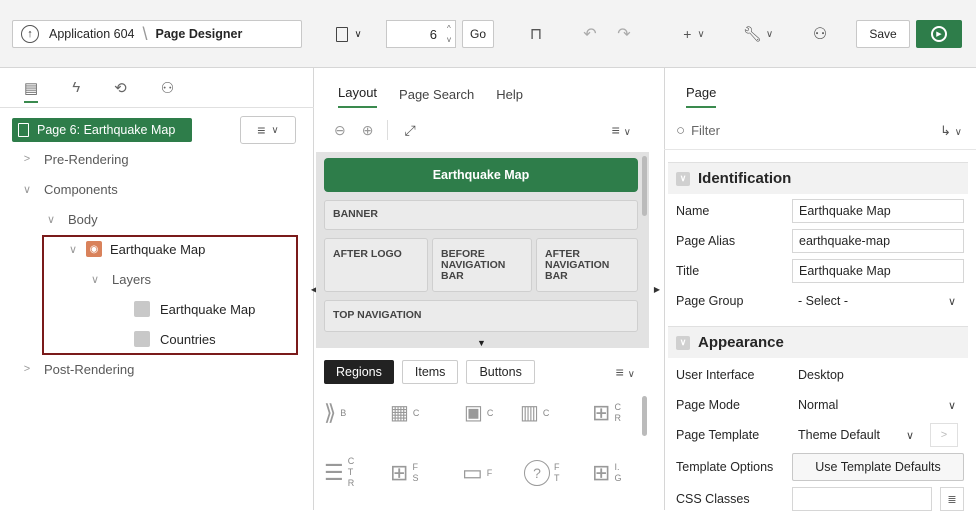 The width and height of the screenshot is (976, 514). What do you see at coordinates (694, 34) in the screenshot?
I see `create-menu-icon: + ∨` at bounding box center [694, 34].